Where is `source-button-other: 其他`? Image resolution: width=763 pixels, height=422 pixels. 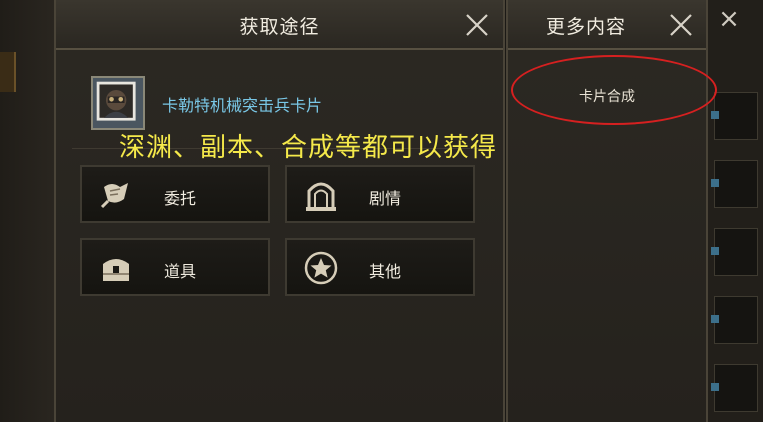
source-button-other: 其他 is located at coordinates (380, 267).